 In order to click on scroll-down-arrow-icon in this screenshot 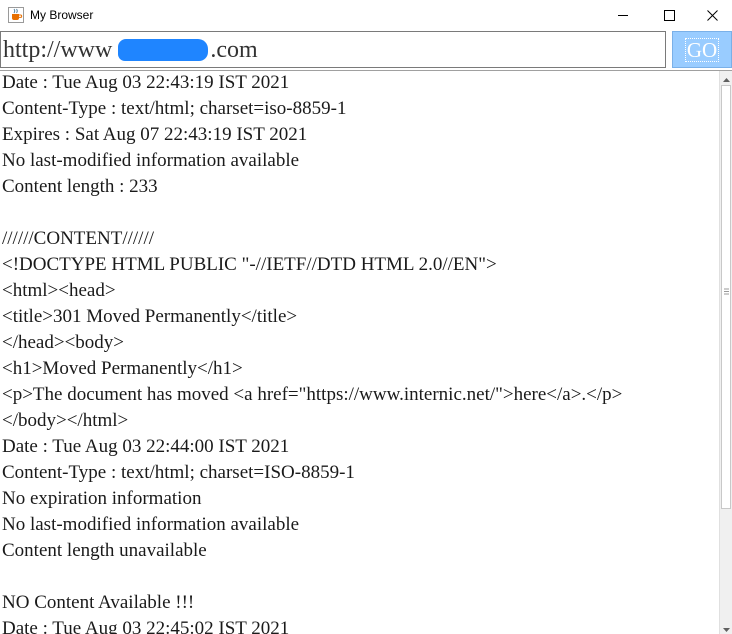, I will do `click(726, 626)`.